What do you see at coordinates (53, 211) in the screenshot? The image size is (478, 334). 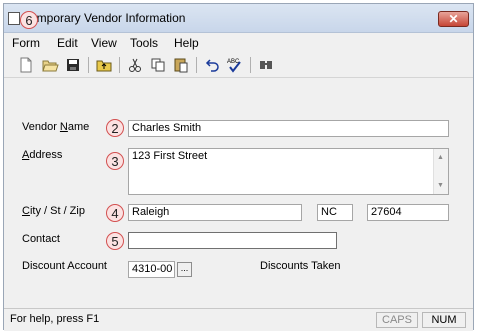 I see `city-st-zip-label: City / St / Zip` at bounding box center [53, 211].